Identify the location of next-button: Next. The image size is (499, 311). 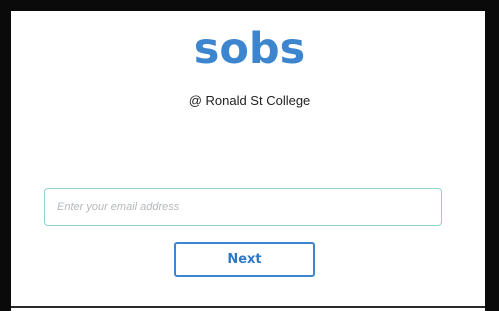
(244, 259).